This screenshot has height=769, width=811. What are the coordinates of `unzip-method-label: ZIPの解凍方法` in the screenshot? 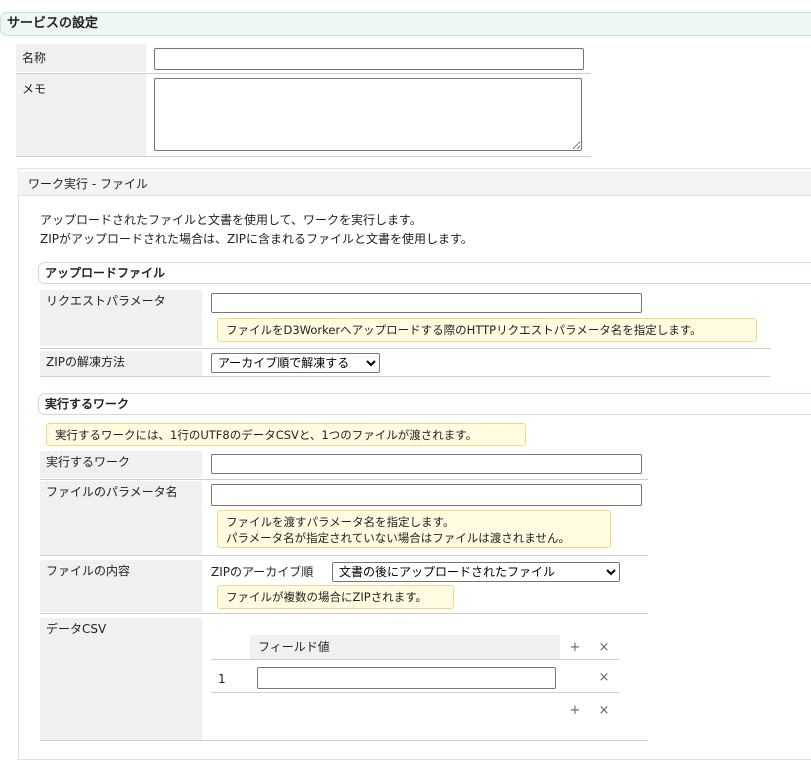 It's located at (121, 363).